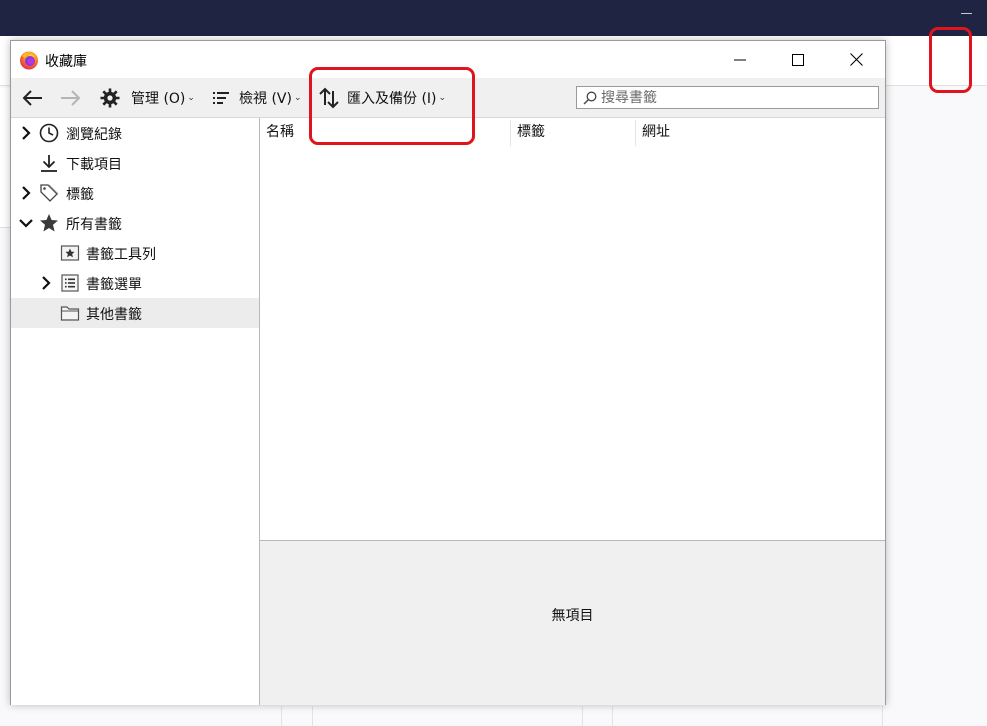 The width and height of the screenshot is (987, 726). I want to click on browser-titlebar, so click(493, 18).